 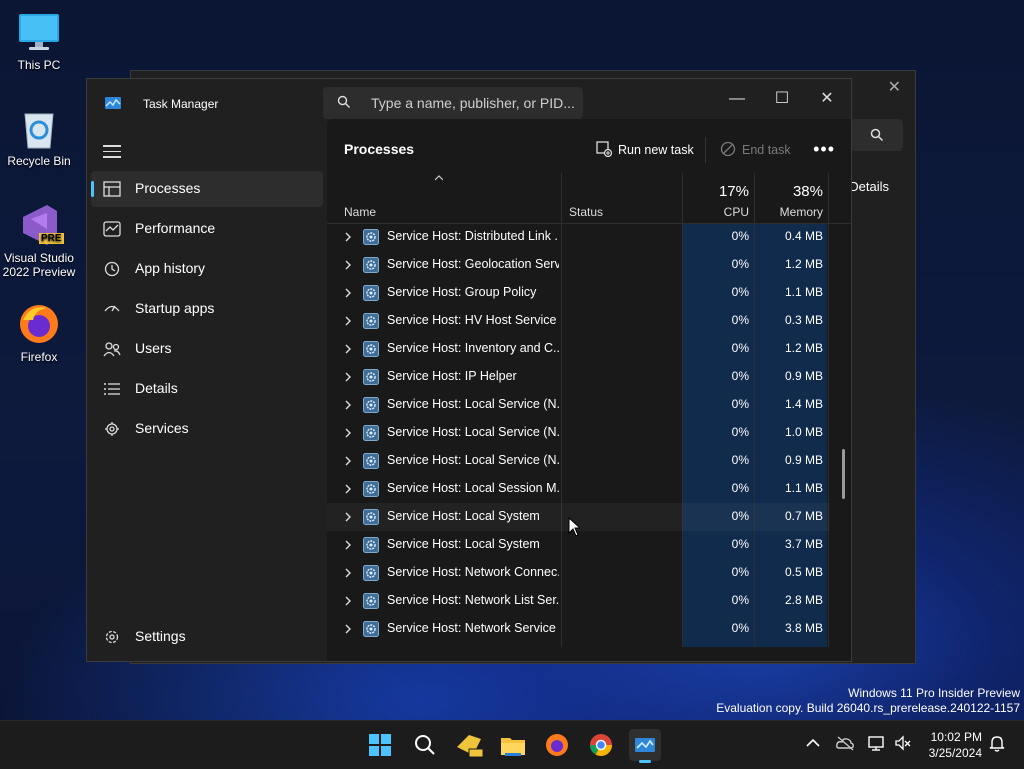 I want to click on run-new-task-button: Run new task, so click(x=645, y=149).